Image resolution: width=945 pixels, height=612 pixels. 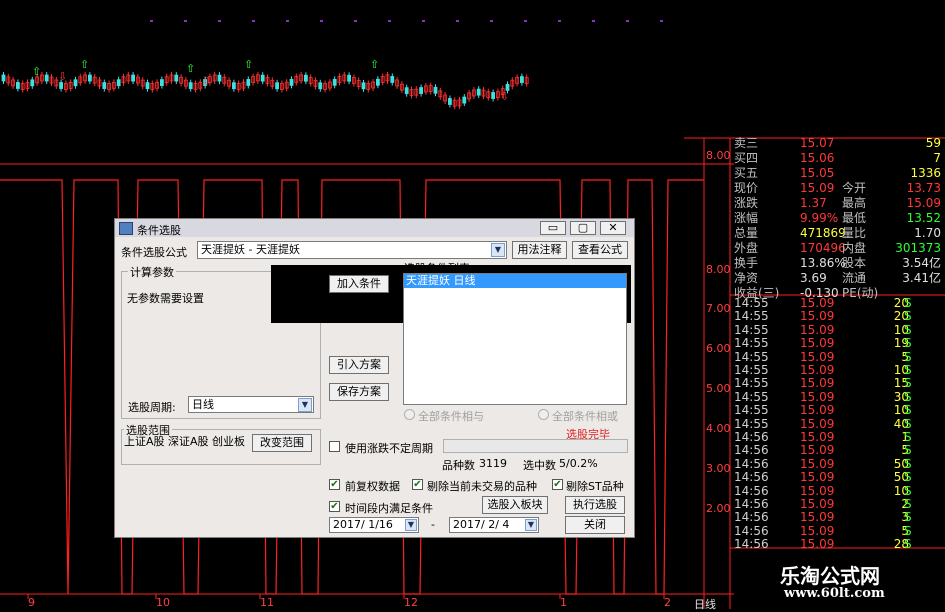 I want to click on quote-label: 买五, so click(x=746, y=173).